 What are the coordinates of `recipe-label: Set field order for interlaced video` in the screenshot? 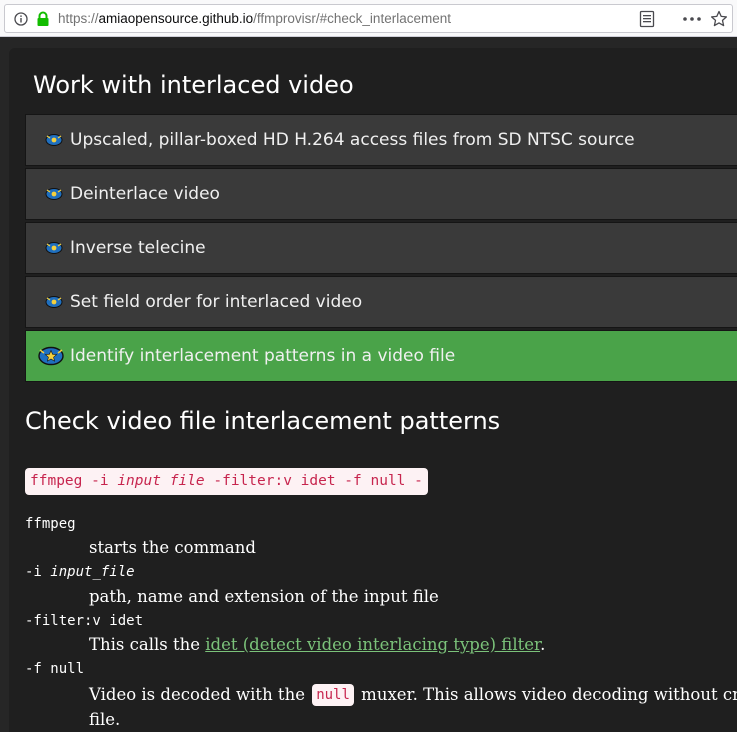 It's located at (216, 302).